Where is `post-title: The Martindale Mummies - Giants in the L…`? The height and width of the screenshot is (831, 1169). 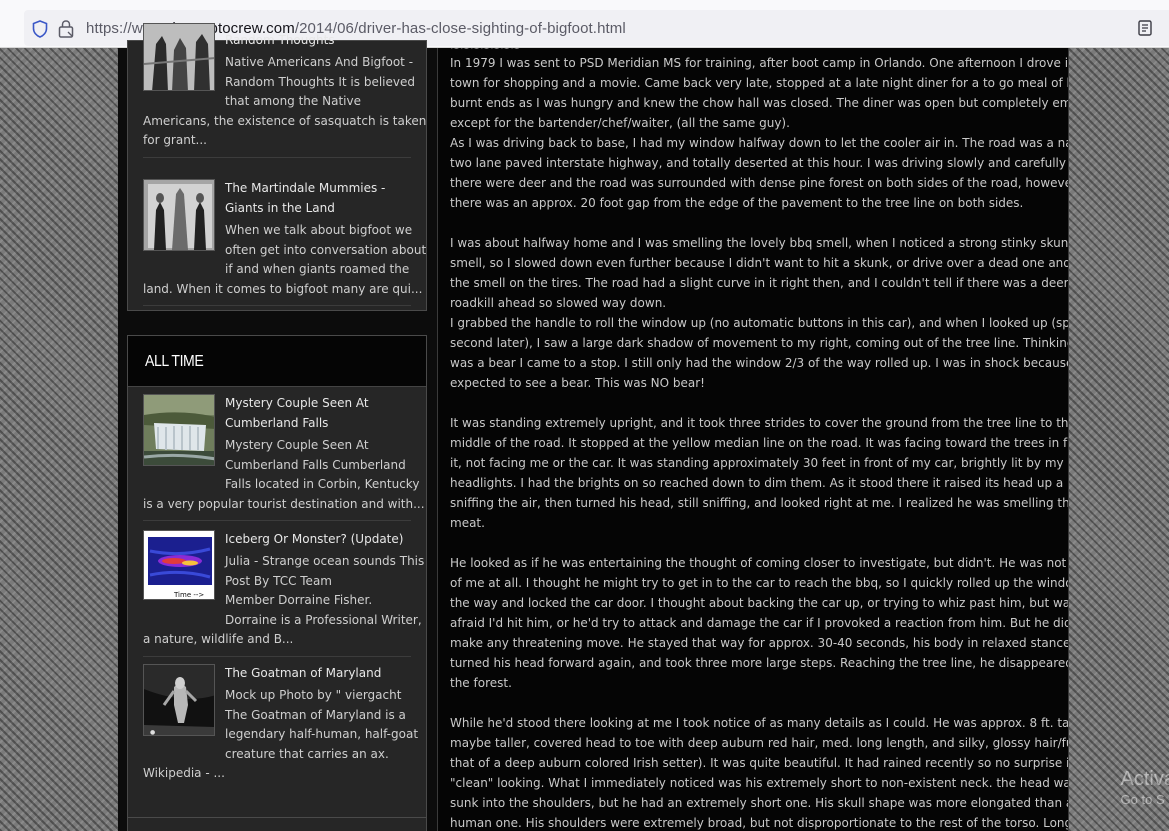 post-title: The Martindale Mummies - Giants in the L… is located at coordinates (320, 198).